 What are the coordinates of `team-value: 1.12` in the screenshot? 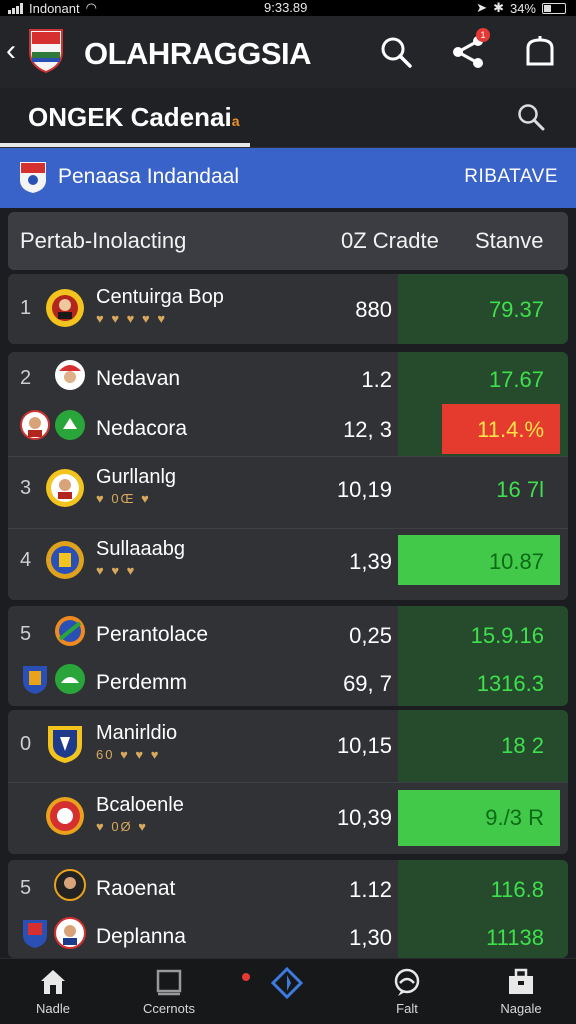 It's located at (370, 889).